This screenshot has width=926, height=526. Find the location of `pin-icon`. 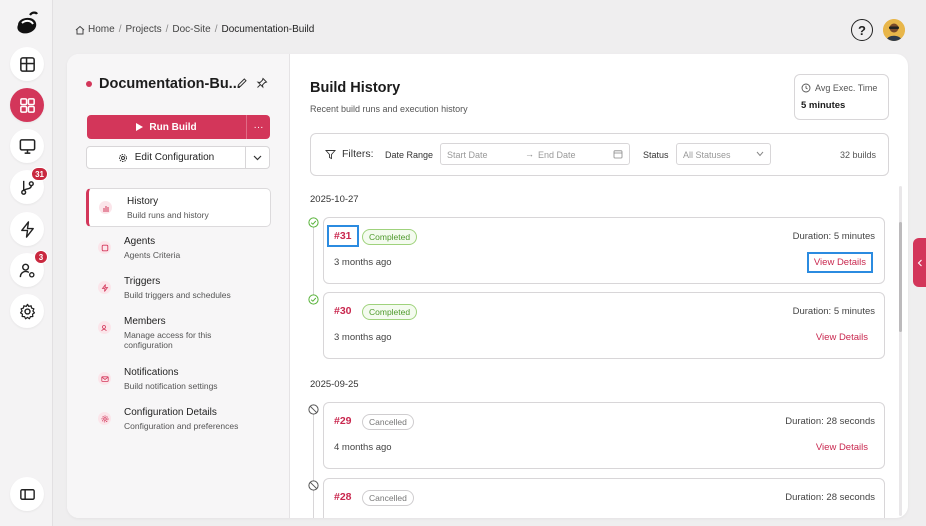

pin-icon is located at coordinates (262, 83).